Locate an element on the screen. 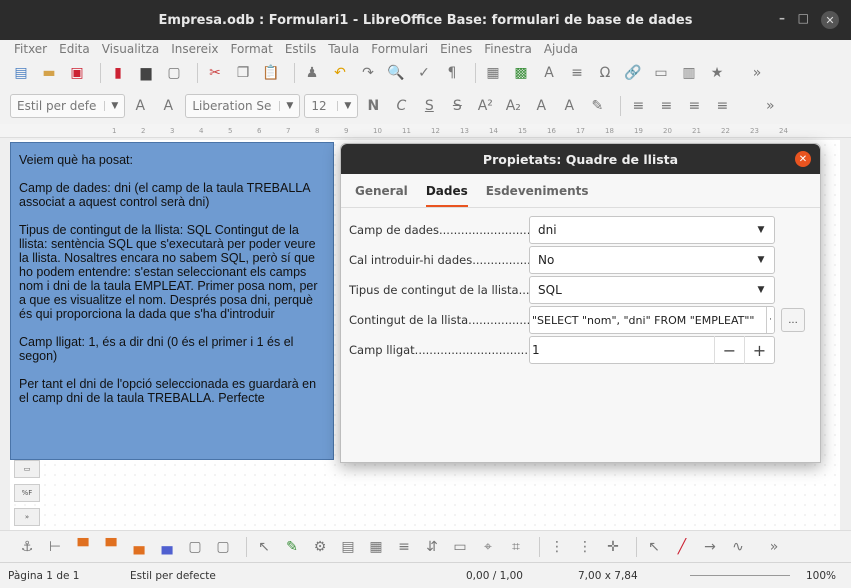 The height and width of the screenshot is (588, 851). insert-image-icon: ▩ is located at coordinates (521, 73).